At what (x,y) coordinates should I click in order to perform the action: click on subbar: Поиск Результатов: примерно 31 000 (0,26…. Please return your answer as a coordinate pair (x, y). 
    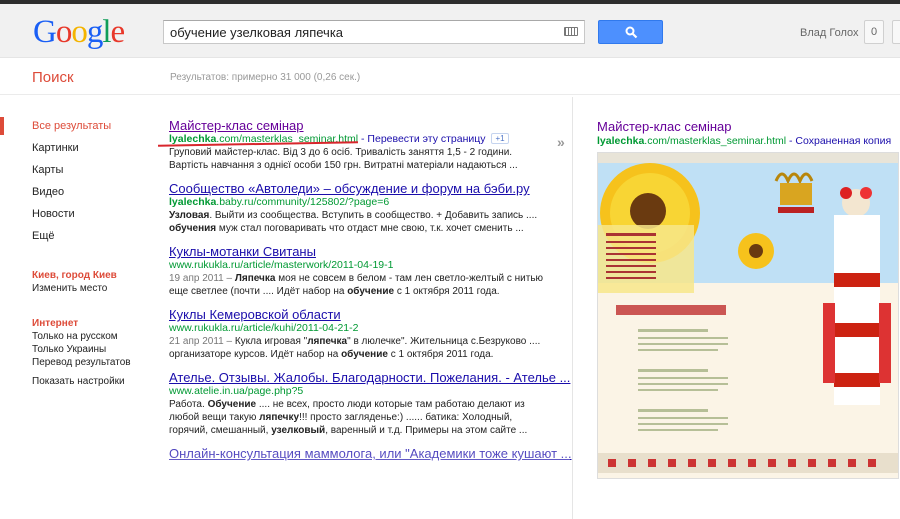
    Looking at the image, I should click on (450, 77).